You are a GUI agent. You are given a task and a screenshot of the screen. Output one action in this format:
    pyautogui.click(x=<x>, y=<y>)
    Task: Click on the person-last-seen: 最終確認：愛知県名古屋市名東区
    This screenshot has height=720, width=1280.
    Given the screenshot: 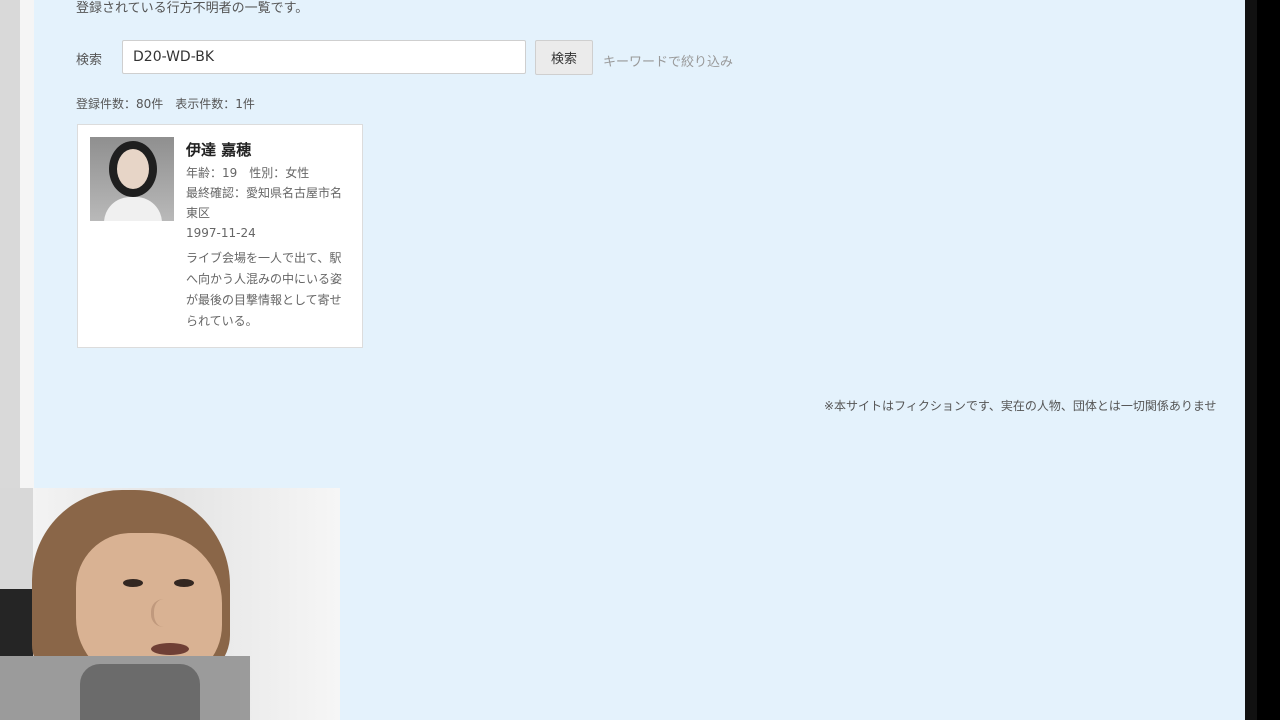 What is the action you would take?
    pyautogui.click(x=264, y=203)
    